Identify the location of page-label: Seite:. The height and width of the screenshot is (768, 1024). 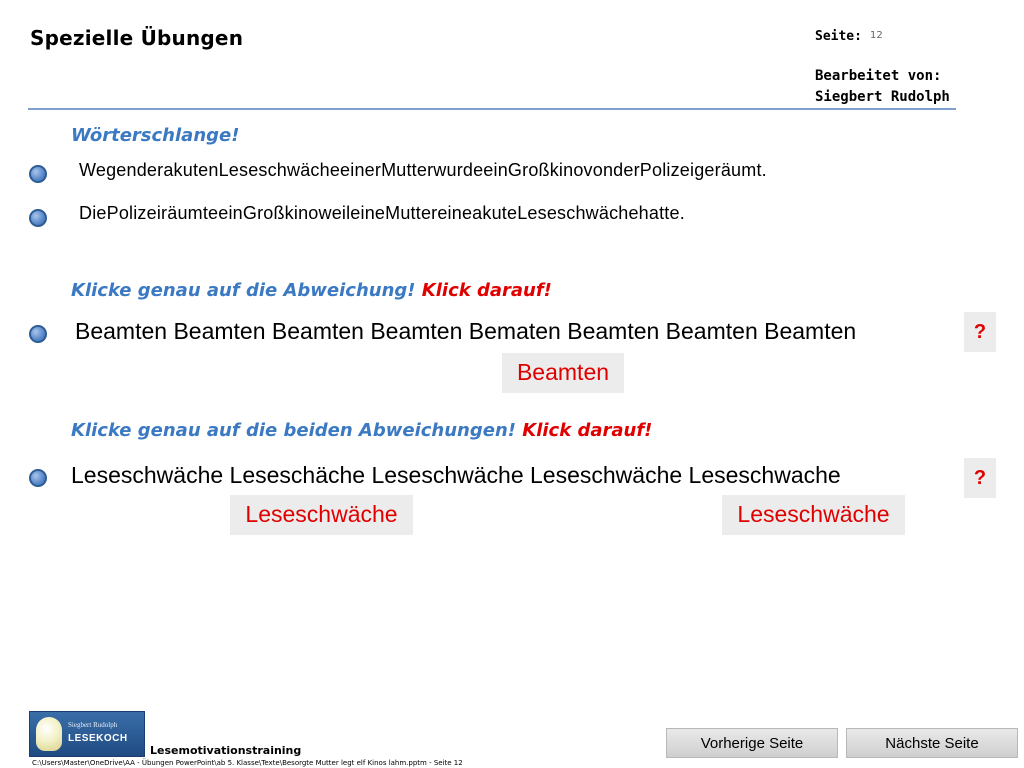
(838, 36).